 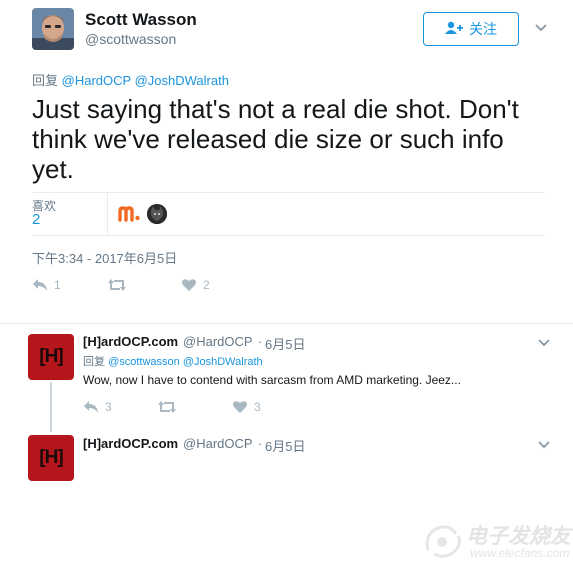 What do you see at coordinates (36, 219) in the screenshot?
I see `likes-count: 2` at bounding box center [36, 219].